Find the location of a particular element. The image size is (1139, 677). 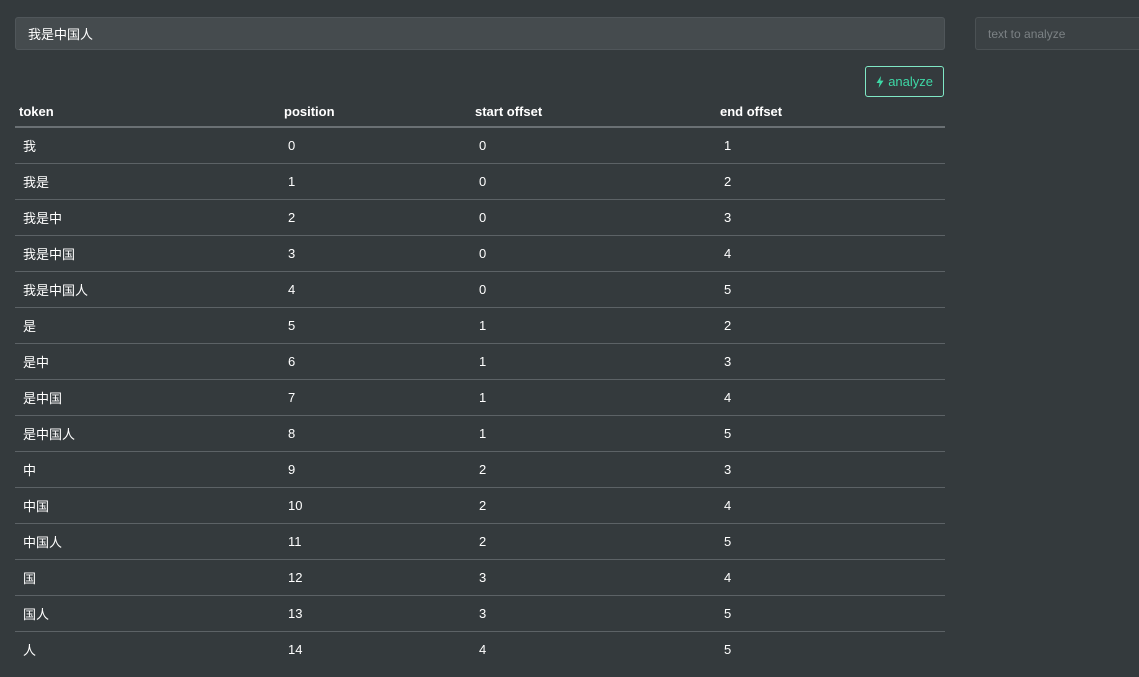

table-row: 人 14 4 5 is located at coordinates (480, 650).